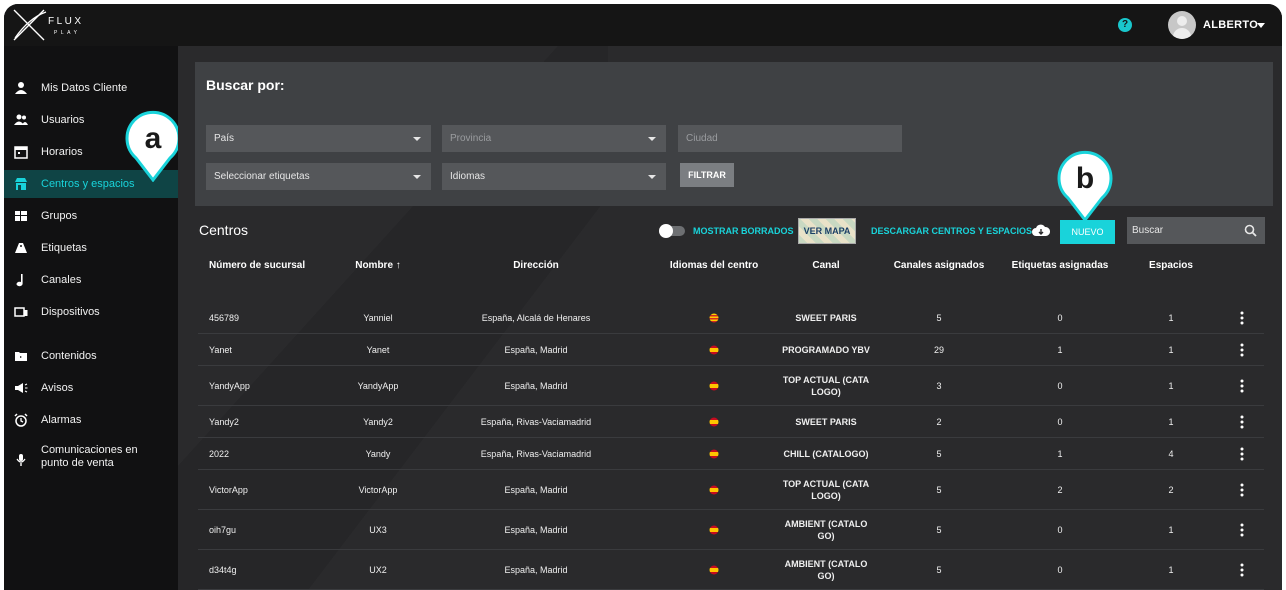 The image size is (1286, 590). I want to click on callout-a-label: a, so click(153, 138).